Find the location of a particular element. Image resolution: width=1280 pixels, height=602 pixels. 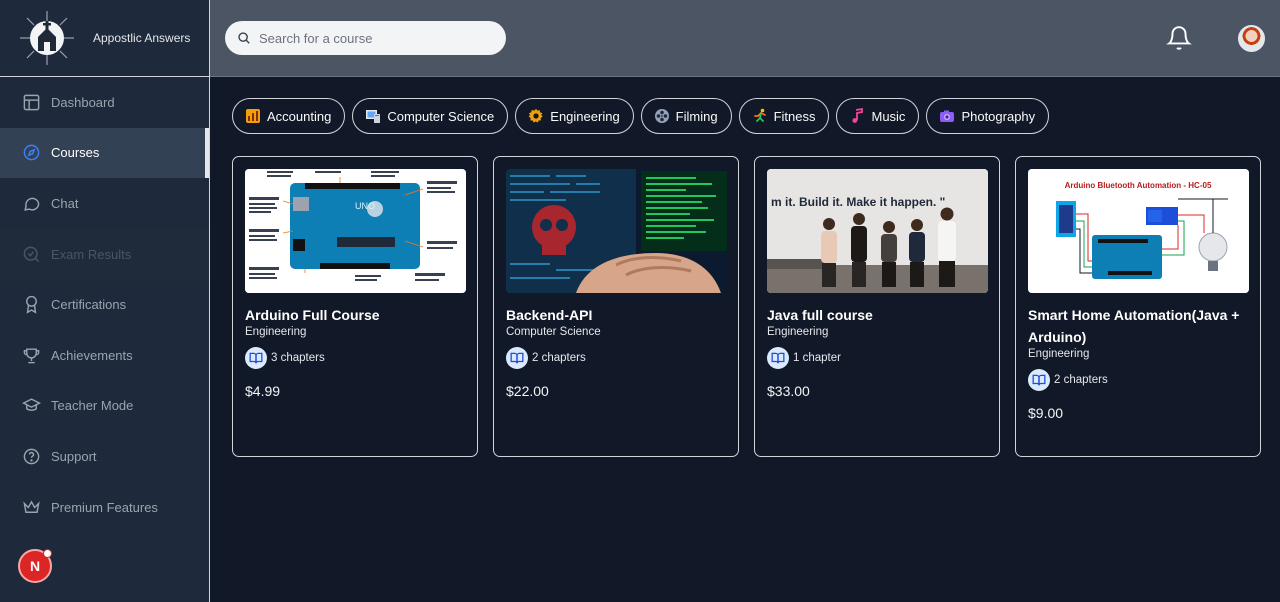

sidebar-item-premium-features: Premium Features is located at coordinates (104, 507).